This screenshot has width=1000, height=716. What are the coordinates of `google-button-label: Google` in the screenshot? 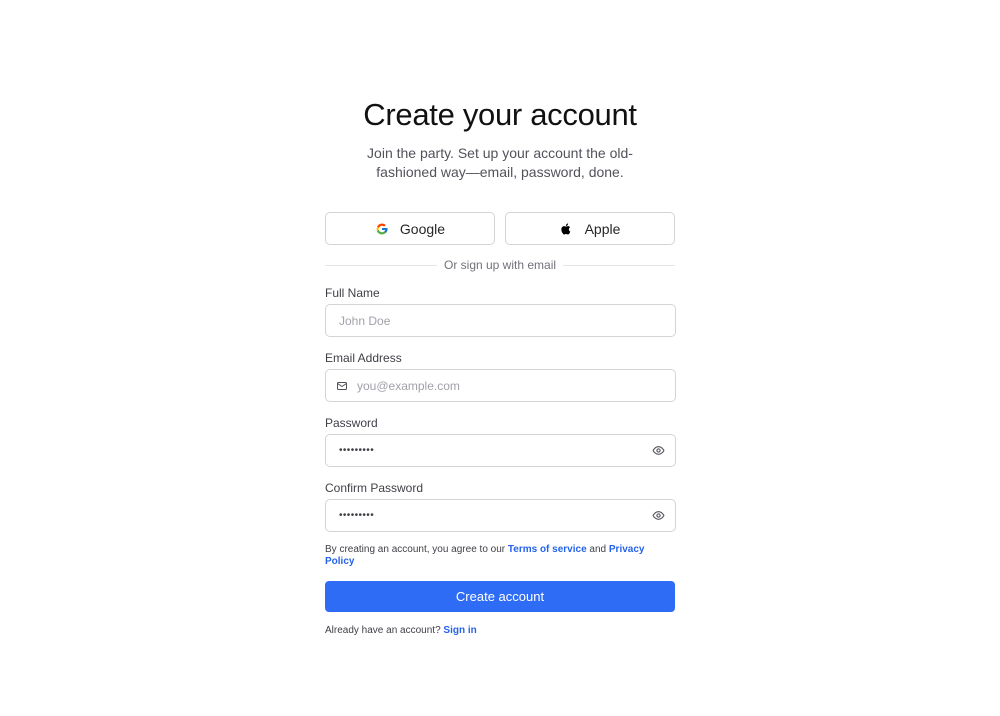 It's located at (422, 228).